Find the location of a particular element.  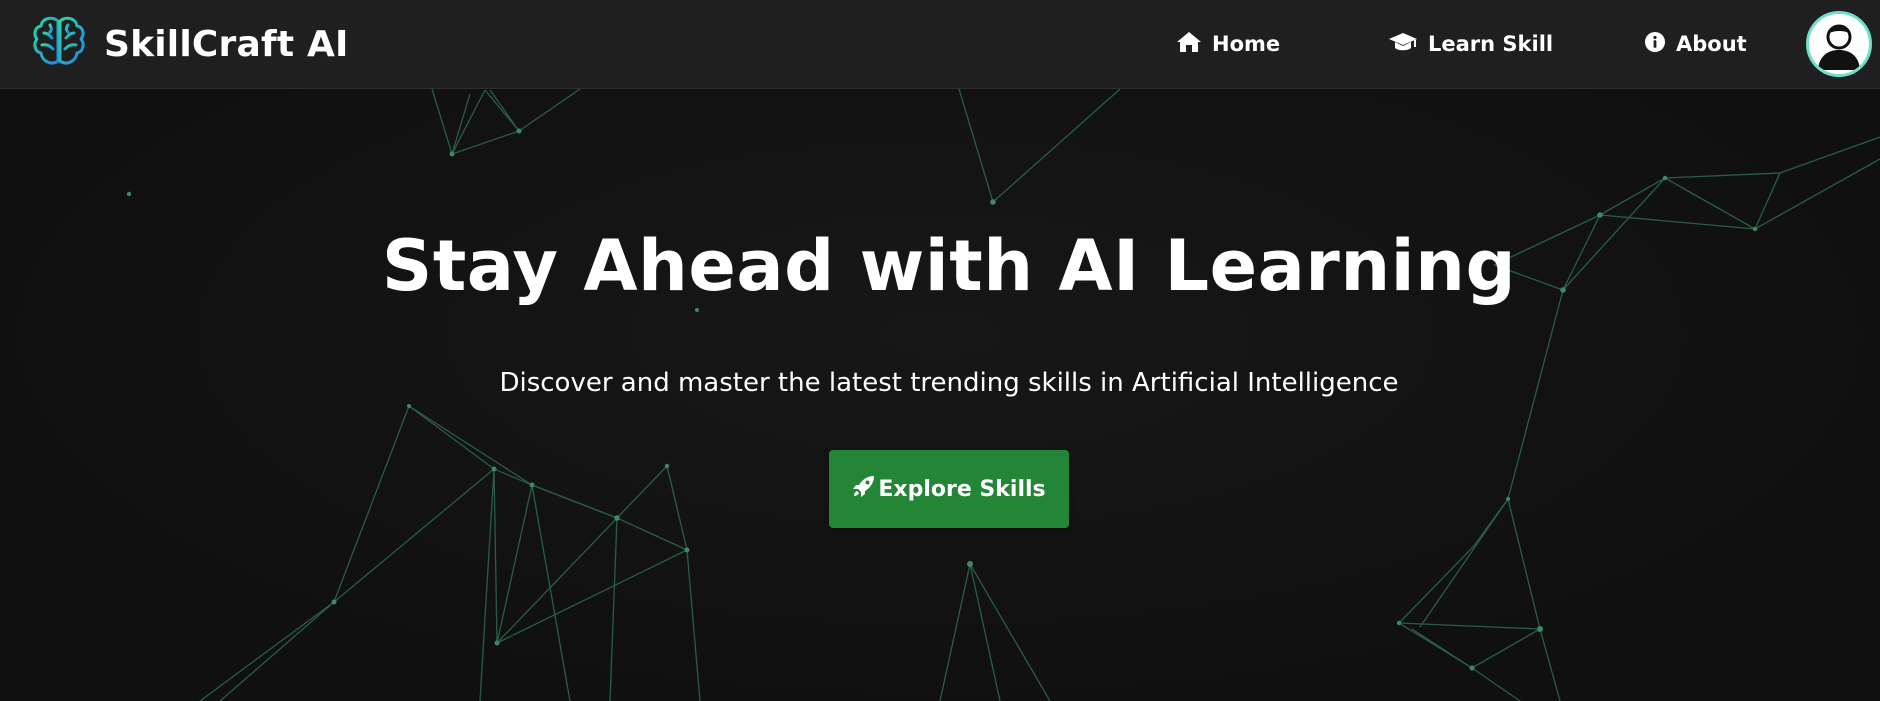

navbar: SkillCraft AI Home Learn Skill About is located at coordinates (940, 44).